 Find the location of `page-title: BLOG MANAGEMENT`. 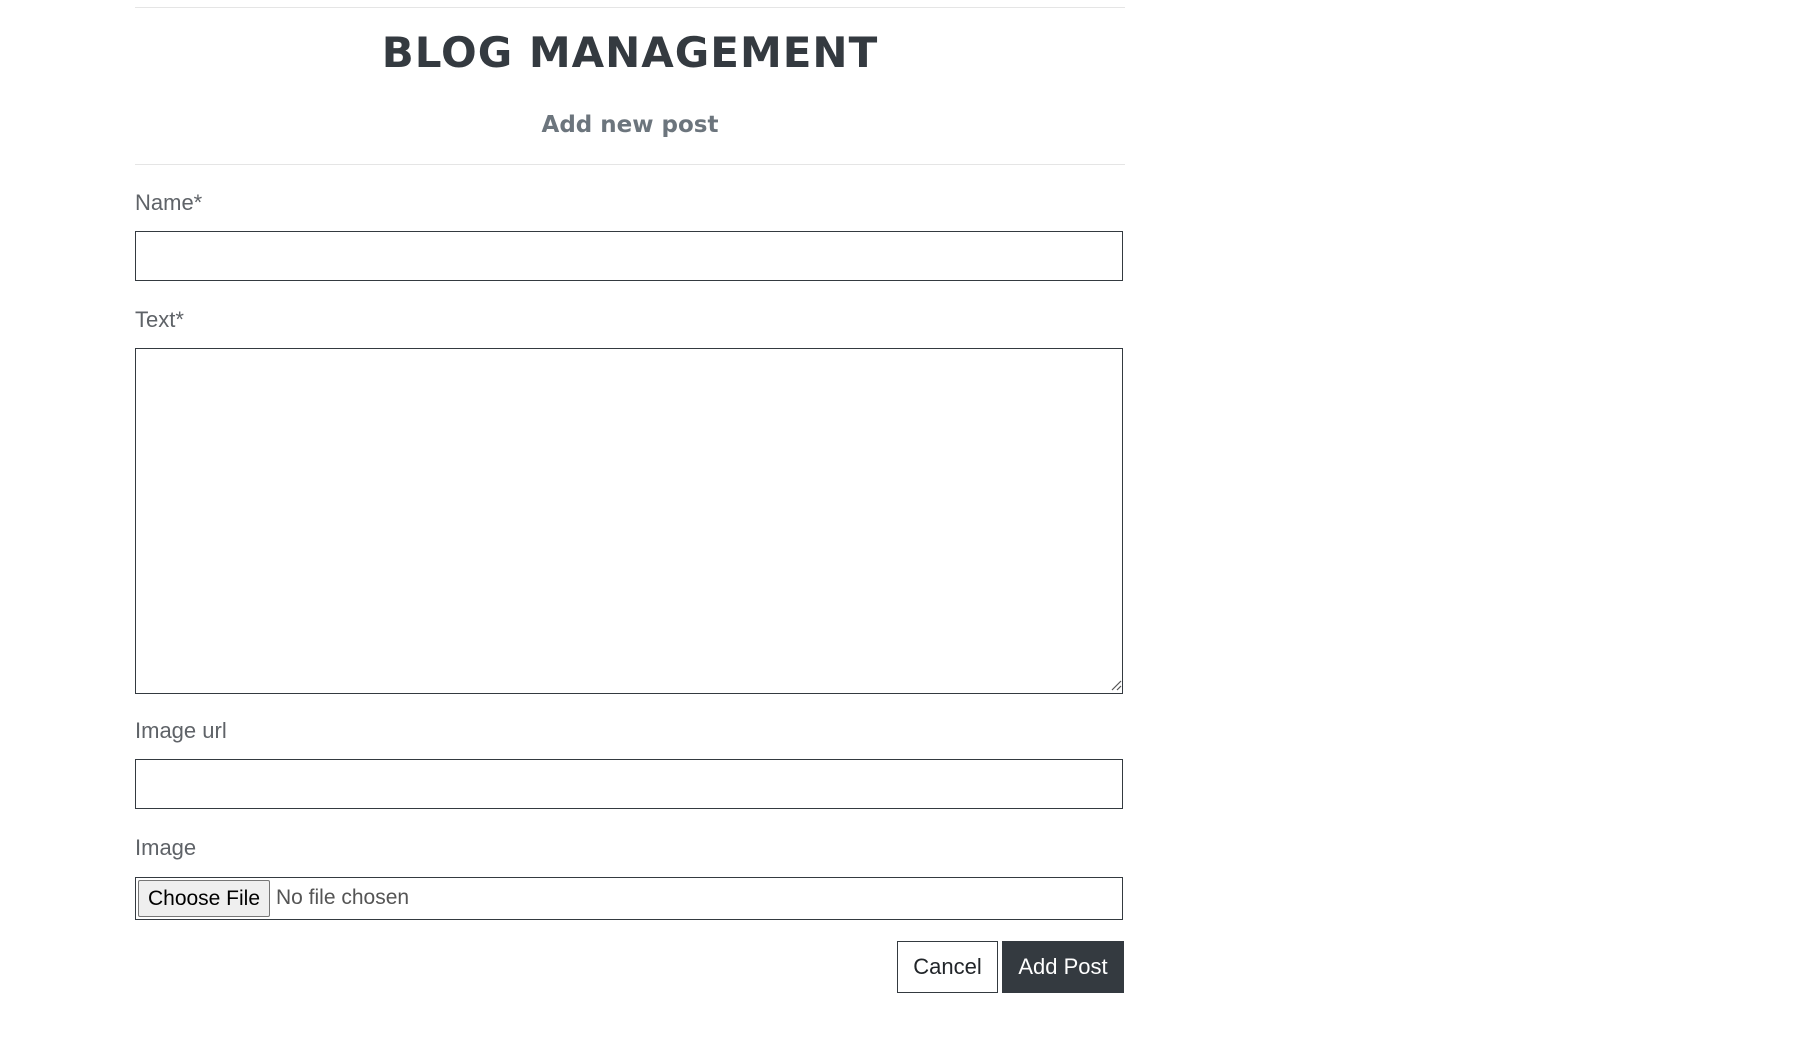

page-title: BLOG MANAGEMENT is located at coordinates (630, 52).